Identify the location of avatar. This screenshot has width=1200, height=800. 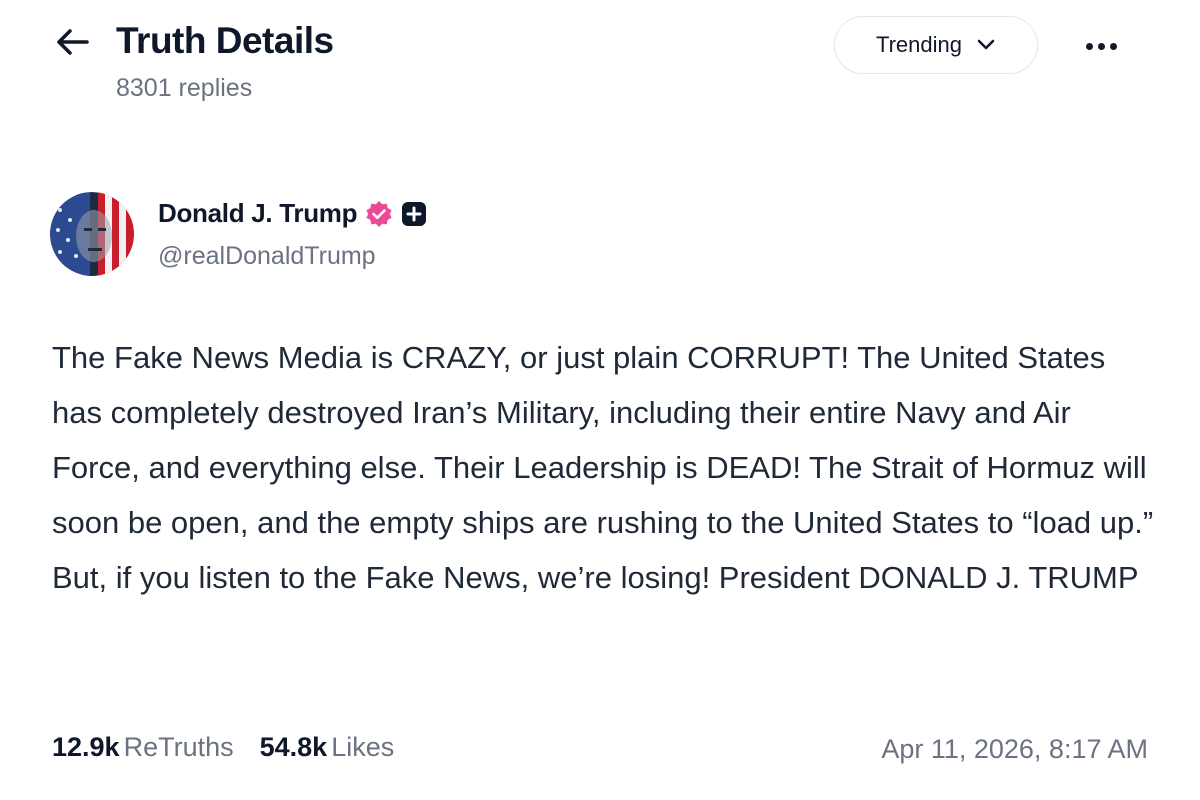
(92, 234).